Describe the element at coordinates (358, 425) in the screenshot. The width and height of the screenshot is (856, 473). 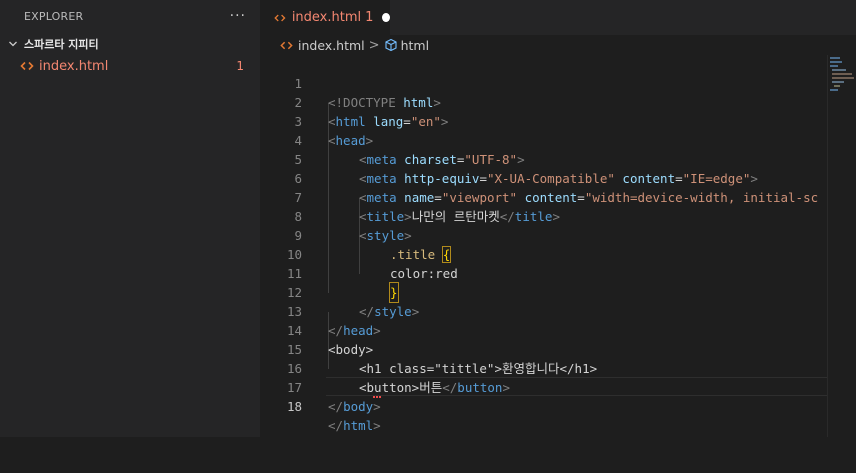
I see `token: html` at that location.